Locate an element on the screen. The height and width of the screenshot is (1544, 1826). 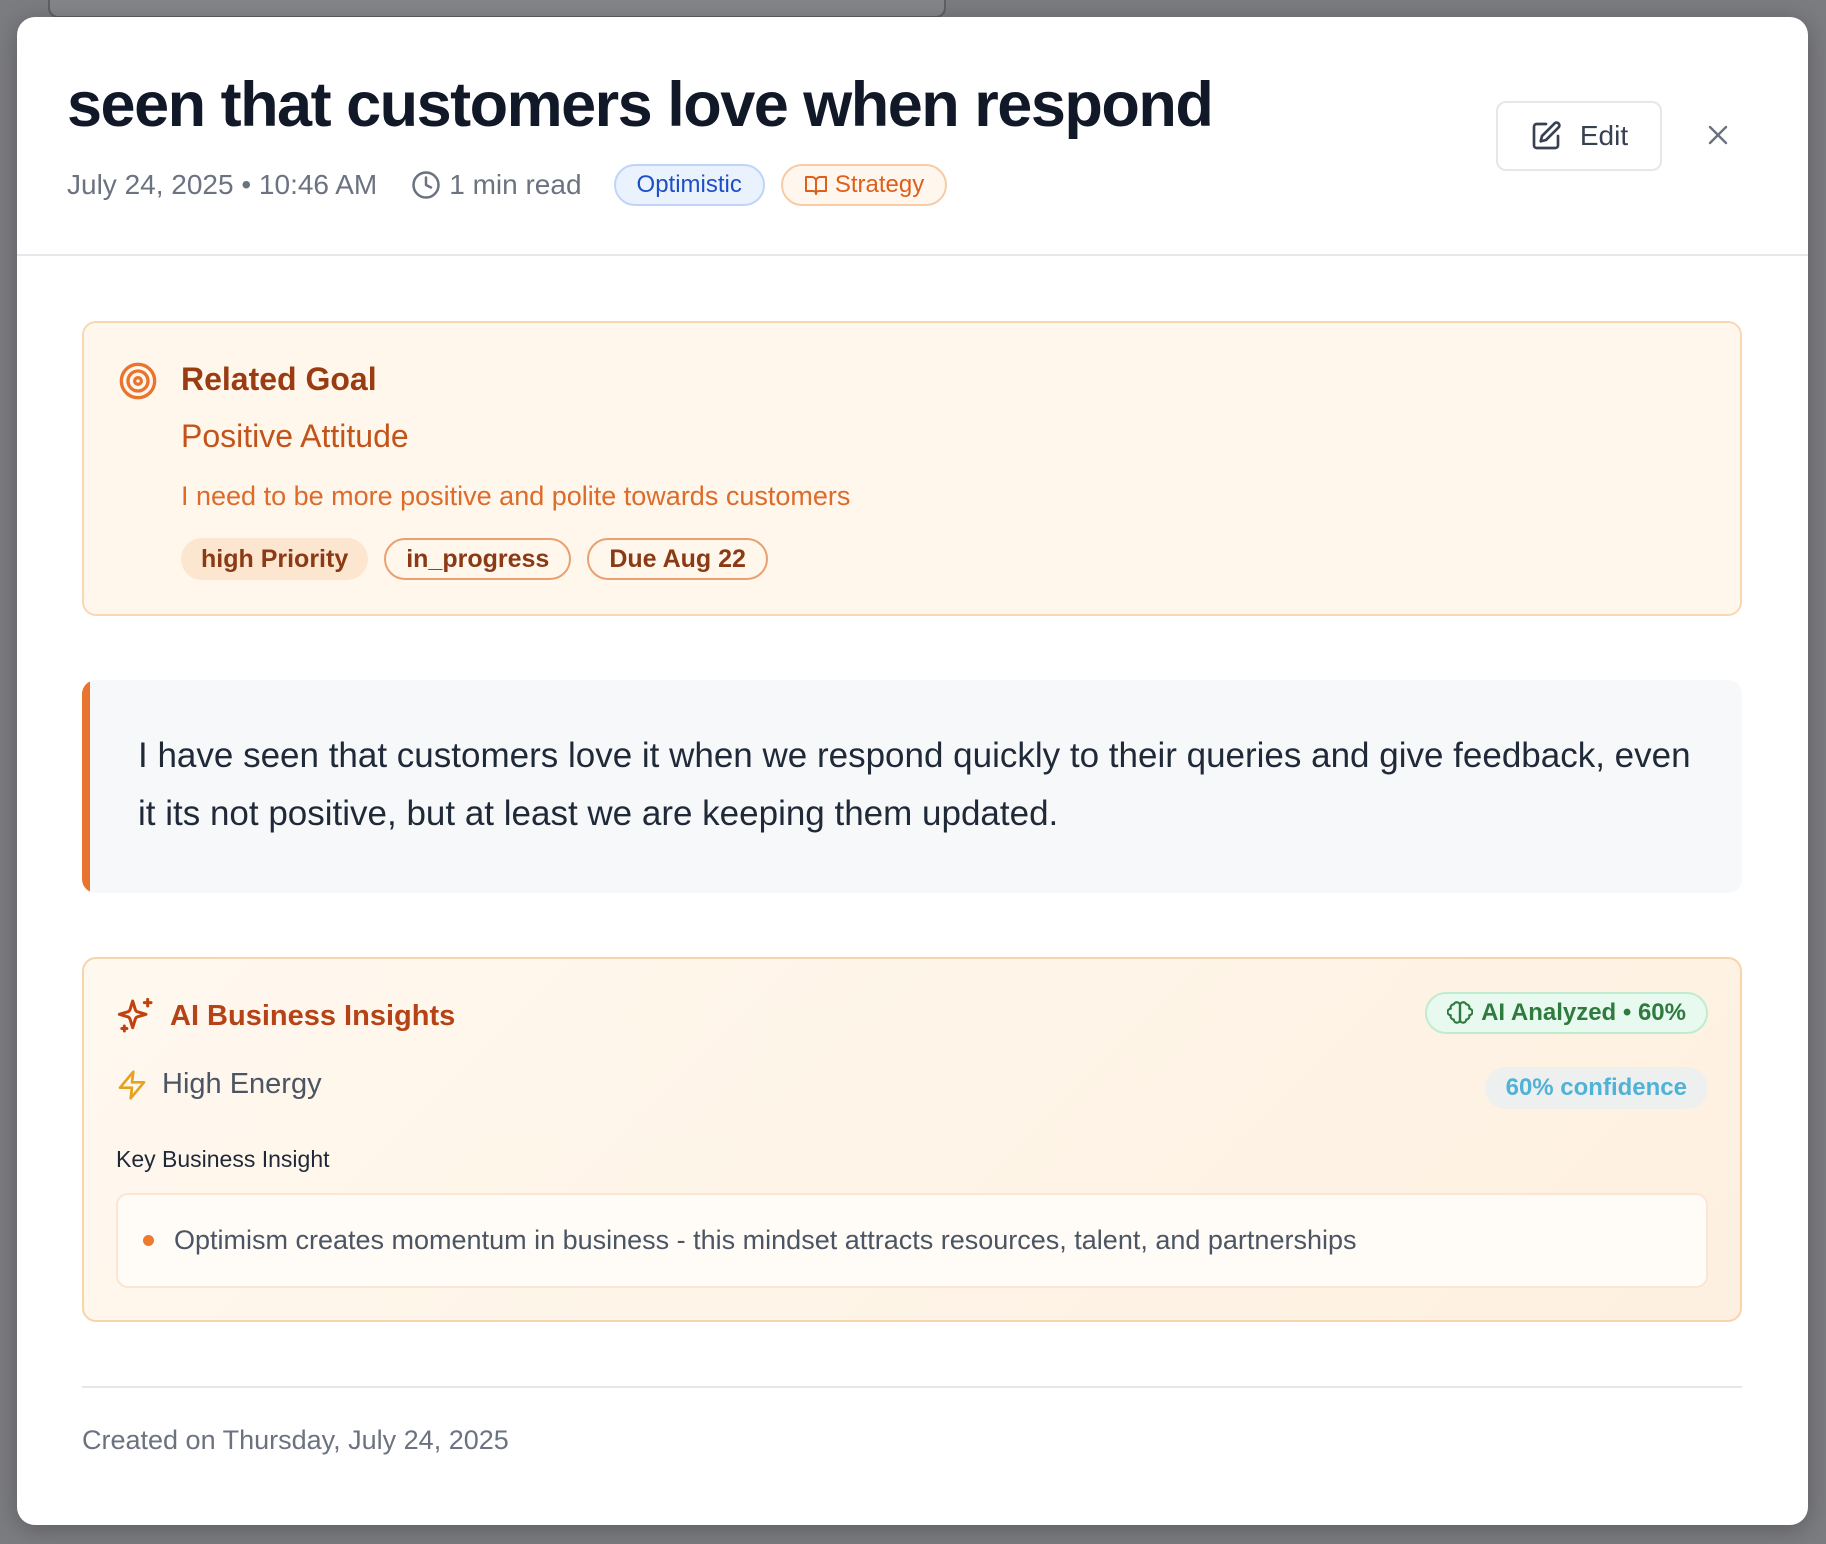
edit-button: Edit is located at coordinates (1579, 136).